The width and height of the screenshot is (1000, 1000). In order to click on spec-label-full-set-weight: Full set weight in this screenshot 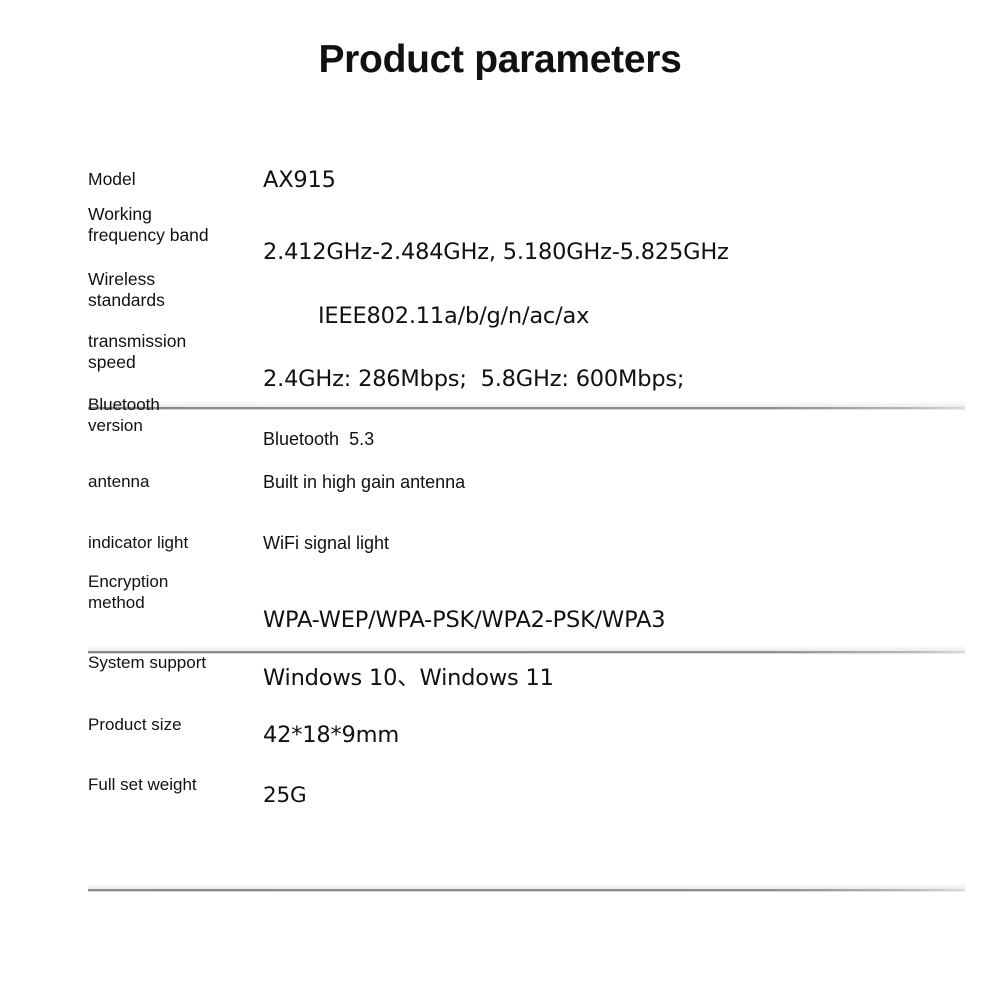, I will do `click(142, 784)`.